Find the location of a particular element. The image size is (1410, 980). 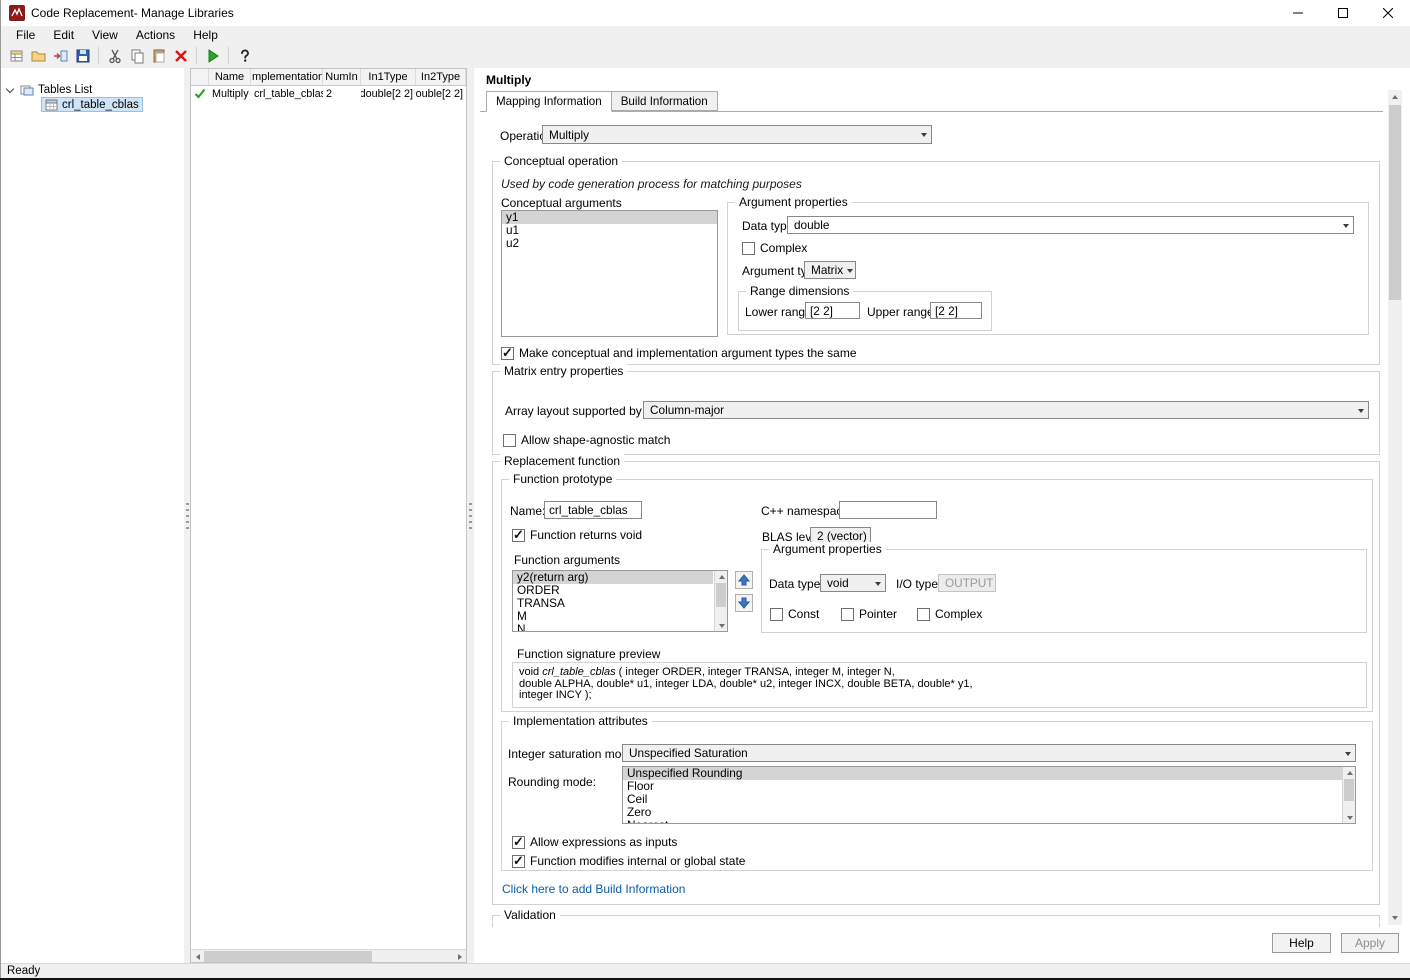

returns-void-checkbox: Function returns void is located at coordinates (577, 535).